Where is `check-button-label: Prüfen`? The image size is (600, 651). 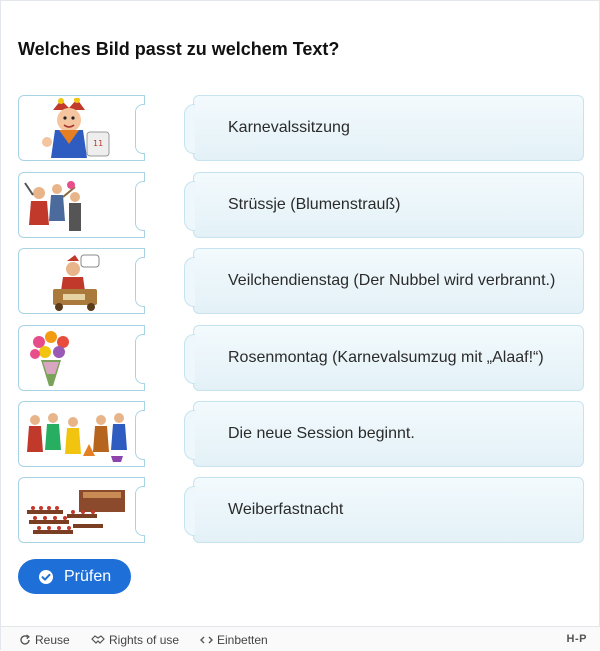 check-button-label: Prüfen is located at coordinates (88, 576).